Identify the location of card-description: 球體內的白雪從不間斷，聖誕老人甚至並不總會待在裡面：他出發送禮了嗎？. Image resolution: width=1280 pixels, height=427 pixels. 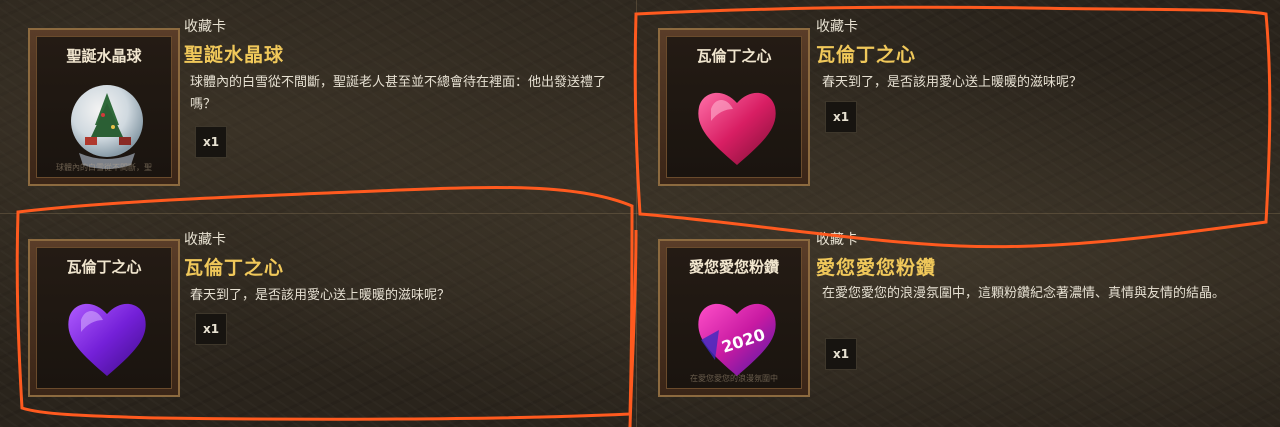
(398, 93).